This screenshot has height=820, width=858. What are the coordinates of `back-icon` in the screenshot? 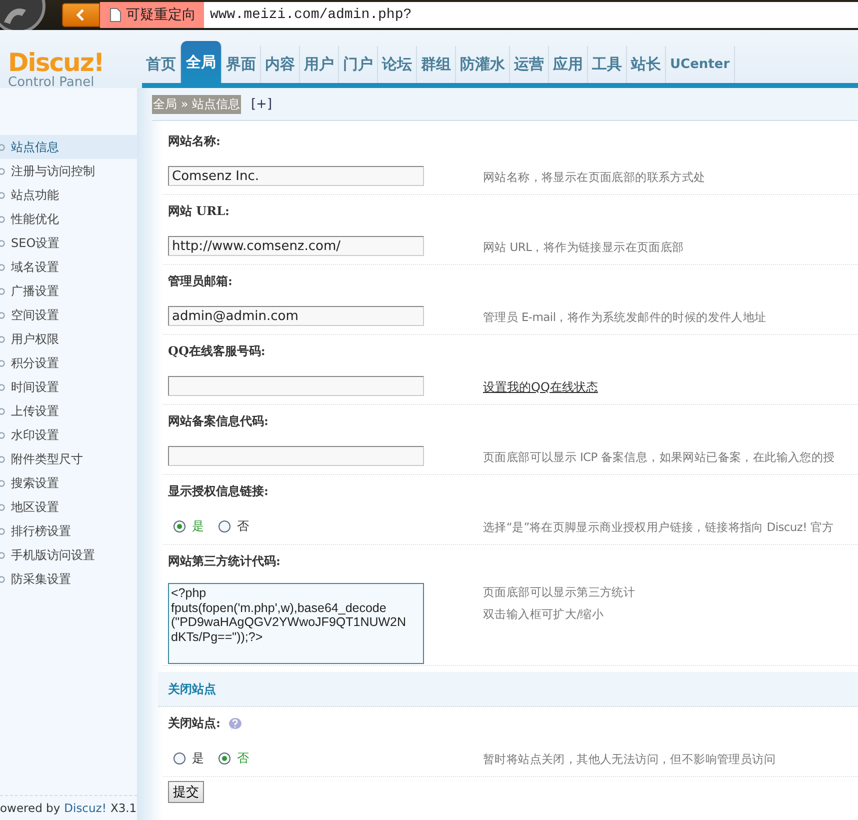 It's located at (81, 15).